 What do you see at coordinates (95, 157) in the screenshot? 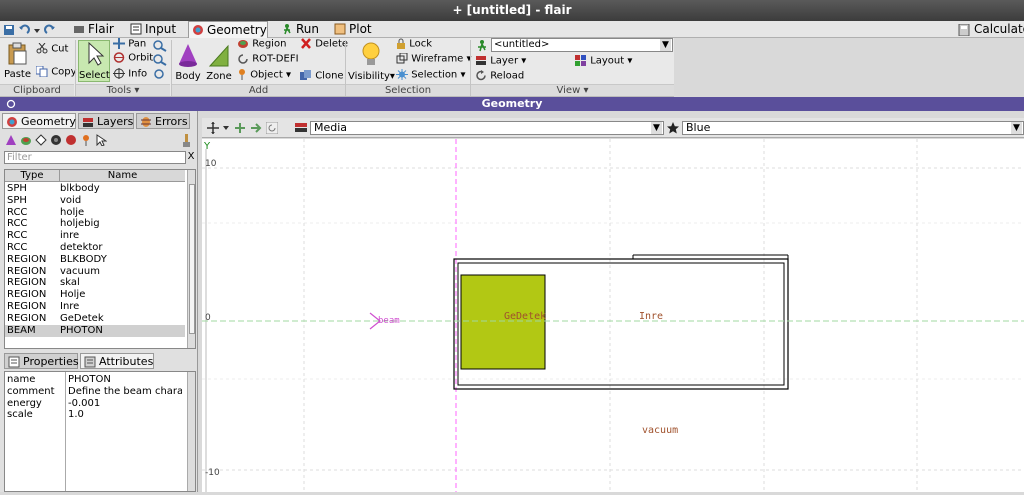
I see `filter-input: Filter` at bounding box center [95, 157].